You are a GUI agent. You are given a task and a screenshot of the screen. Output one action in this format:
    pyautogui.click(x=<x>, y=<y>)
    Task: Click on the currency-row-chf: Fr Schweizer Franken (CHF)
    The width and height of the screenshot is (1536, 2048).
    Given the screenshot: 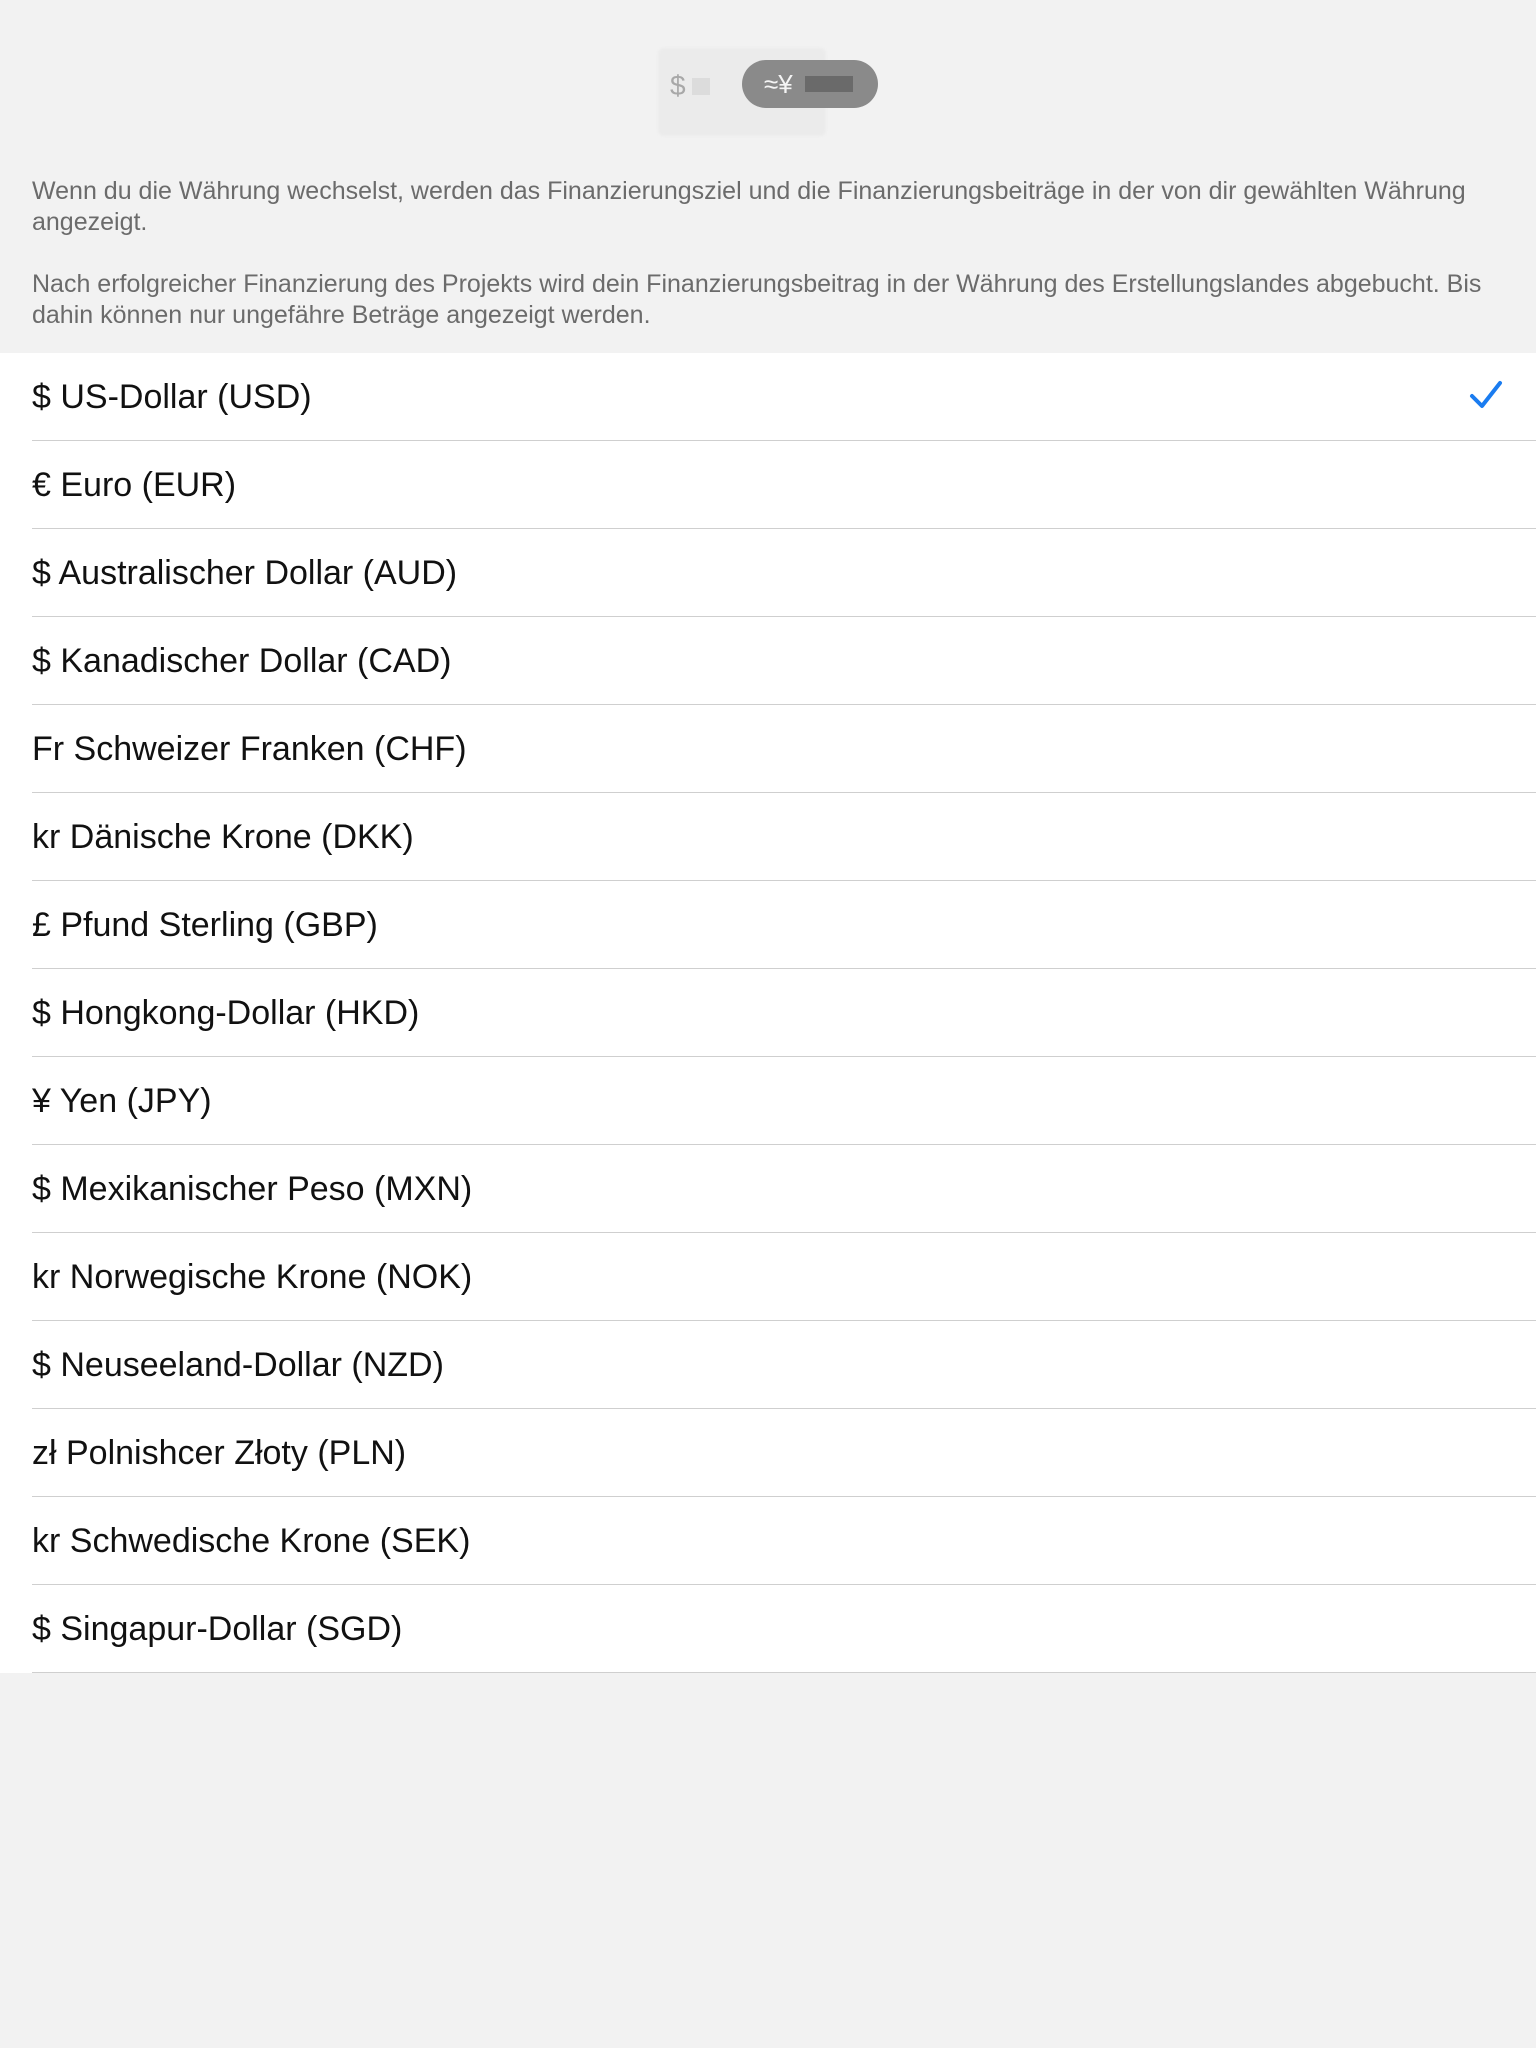 What is the action you would take?
    pyautogui.click(x=768, y=749)
    